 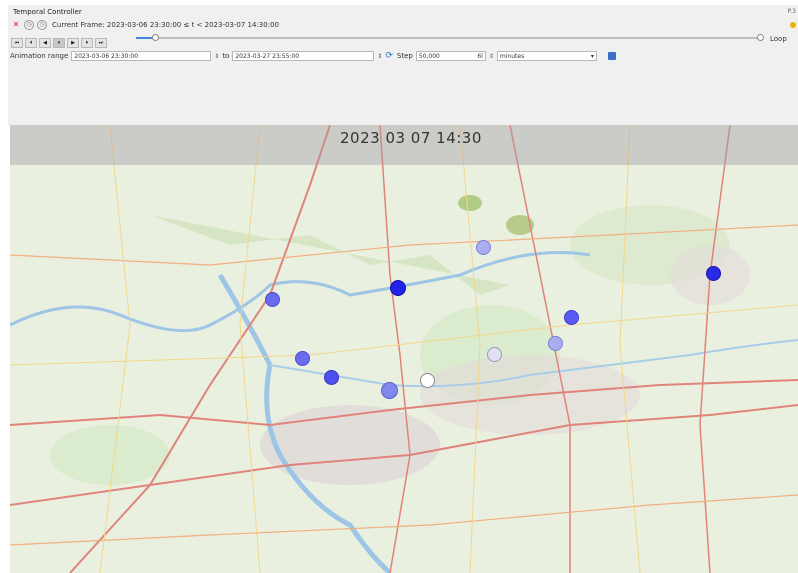 What do you see at coordinates (429, 56) in the screenshot?
I see `step-value: 50,000` at bounding box center [429, 56].